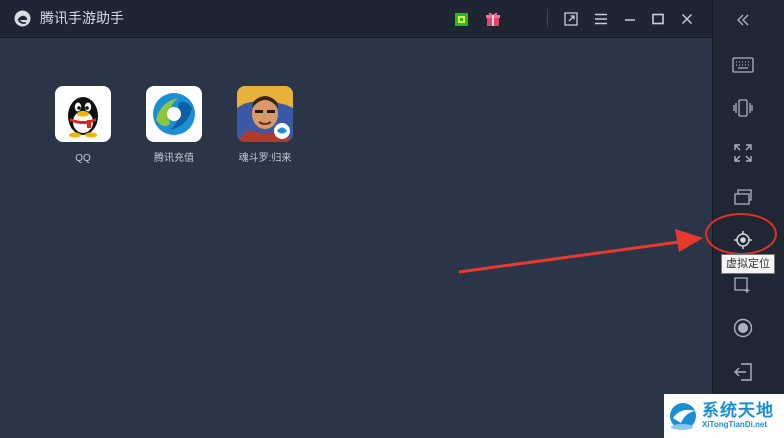  What do you see at coordinates (461, 19) in the screenshot?
I see `green-chip-icon` at bounding box center [461, 19].